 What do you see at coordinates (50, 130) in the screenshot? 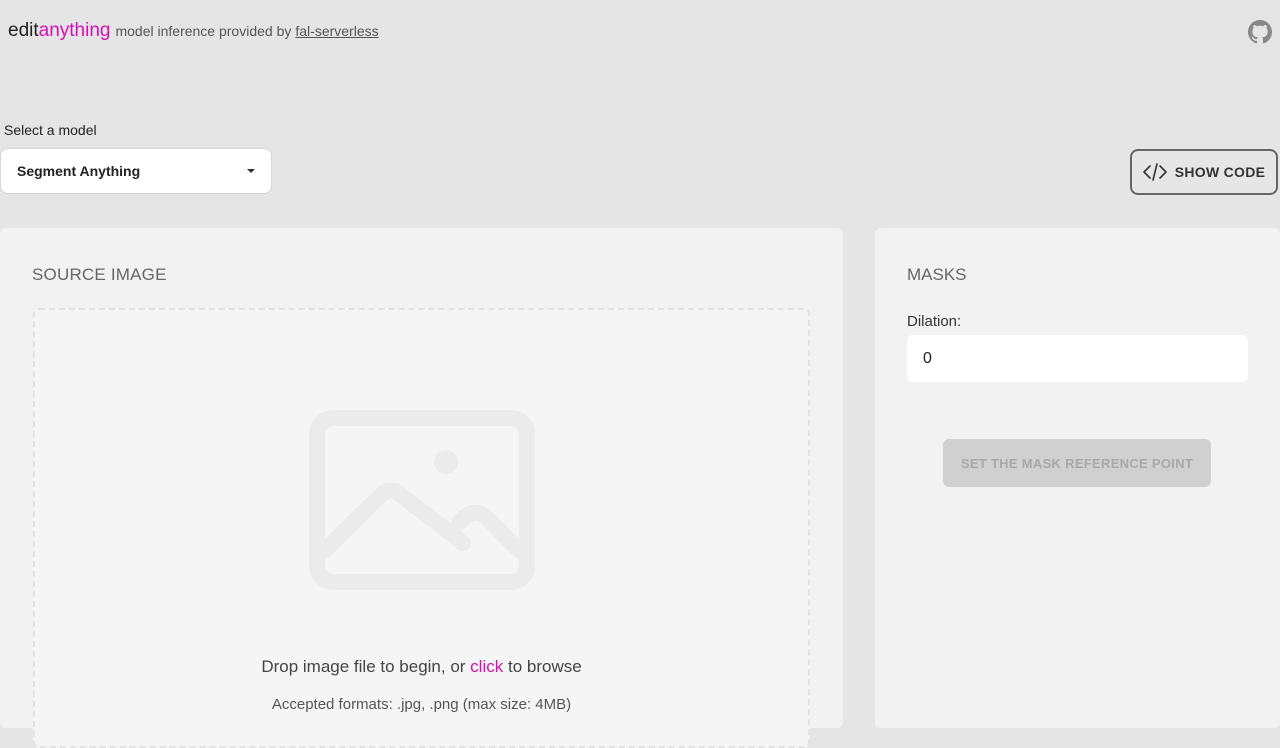
I see `select-model-label: Select a model` at bounding box center [50, 130].